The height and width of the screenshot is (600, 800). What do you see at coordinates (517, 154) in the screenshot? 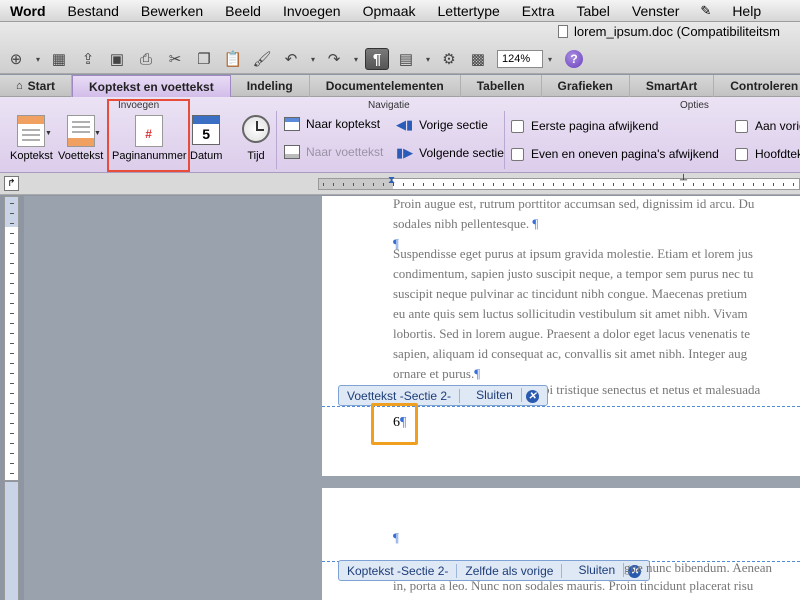
I see `different-odd-even-checkbox` at bounding box center [517, 154].